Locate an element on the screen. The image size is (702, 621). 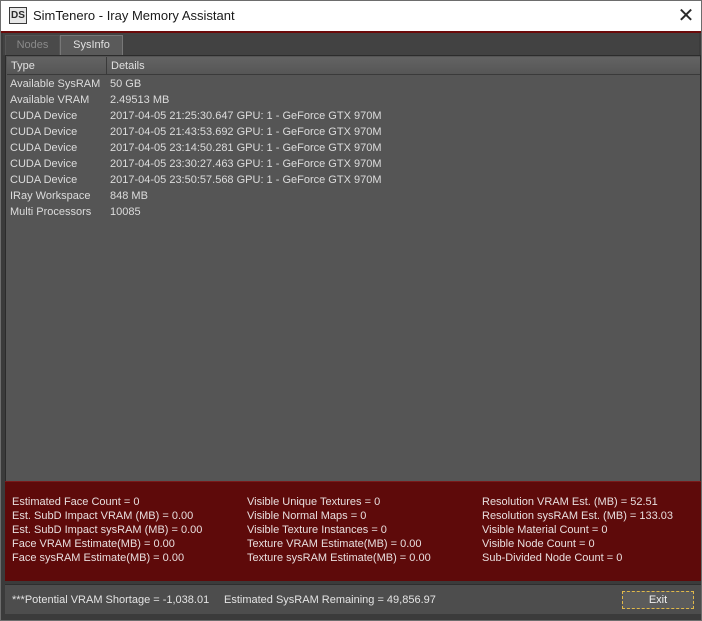
tab-bar: Nodes SysInfo is located at coordinates (351, 44).